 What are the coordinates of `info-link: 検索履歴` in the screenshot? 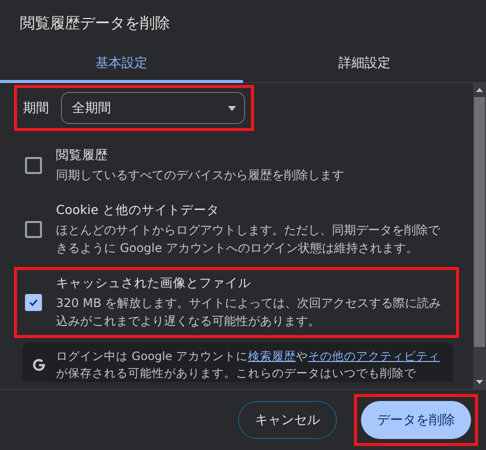 It's located at (272, 356).